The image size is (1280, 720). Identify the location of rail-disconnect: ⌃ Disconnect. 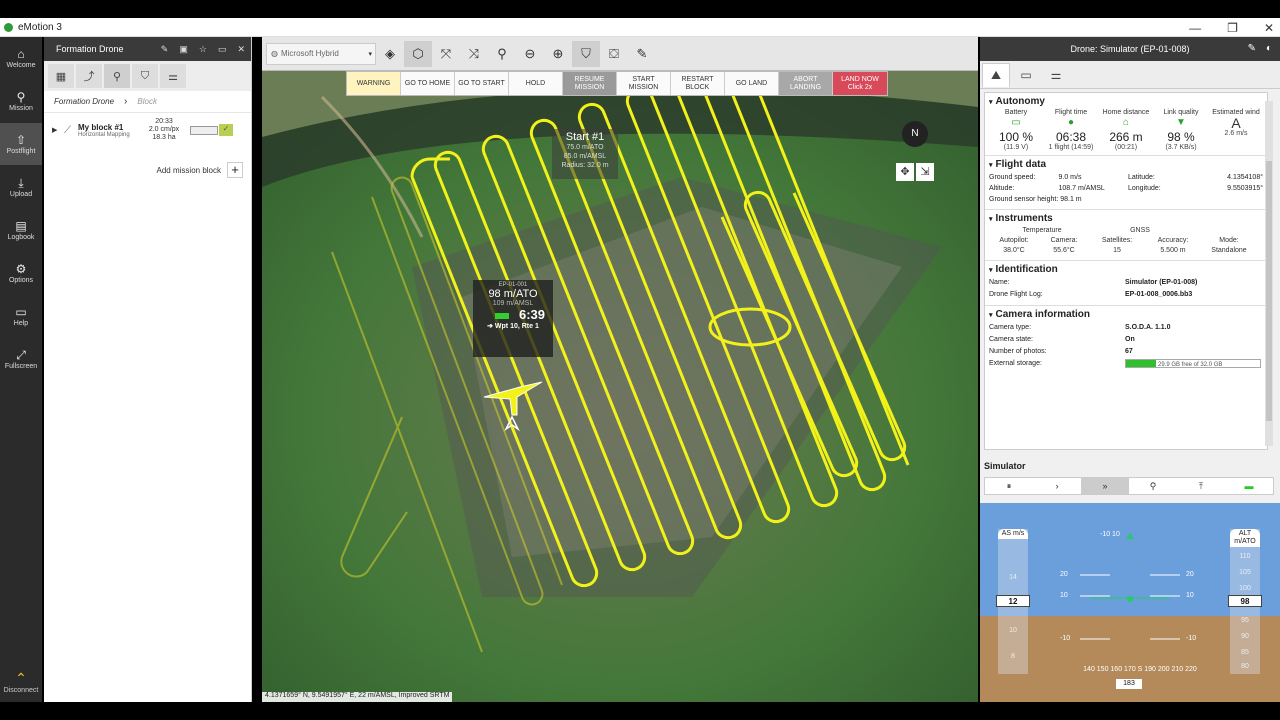
(21, 682).